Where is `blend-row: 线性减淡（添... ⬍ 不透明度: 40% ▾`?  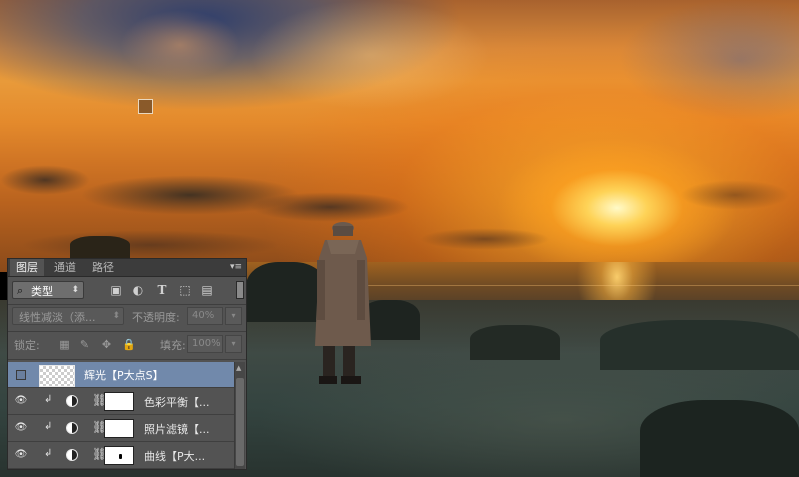 blend-row: 线性减淡（添... ⬍ 不透明度: 40% ▾ is located at coordinates (127, 317).